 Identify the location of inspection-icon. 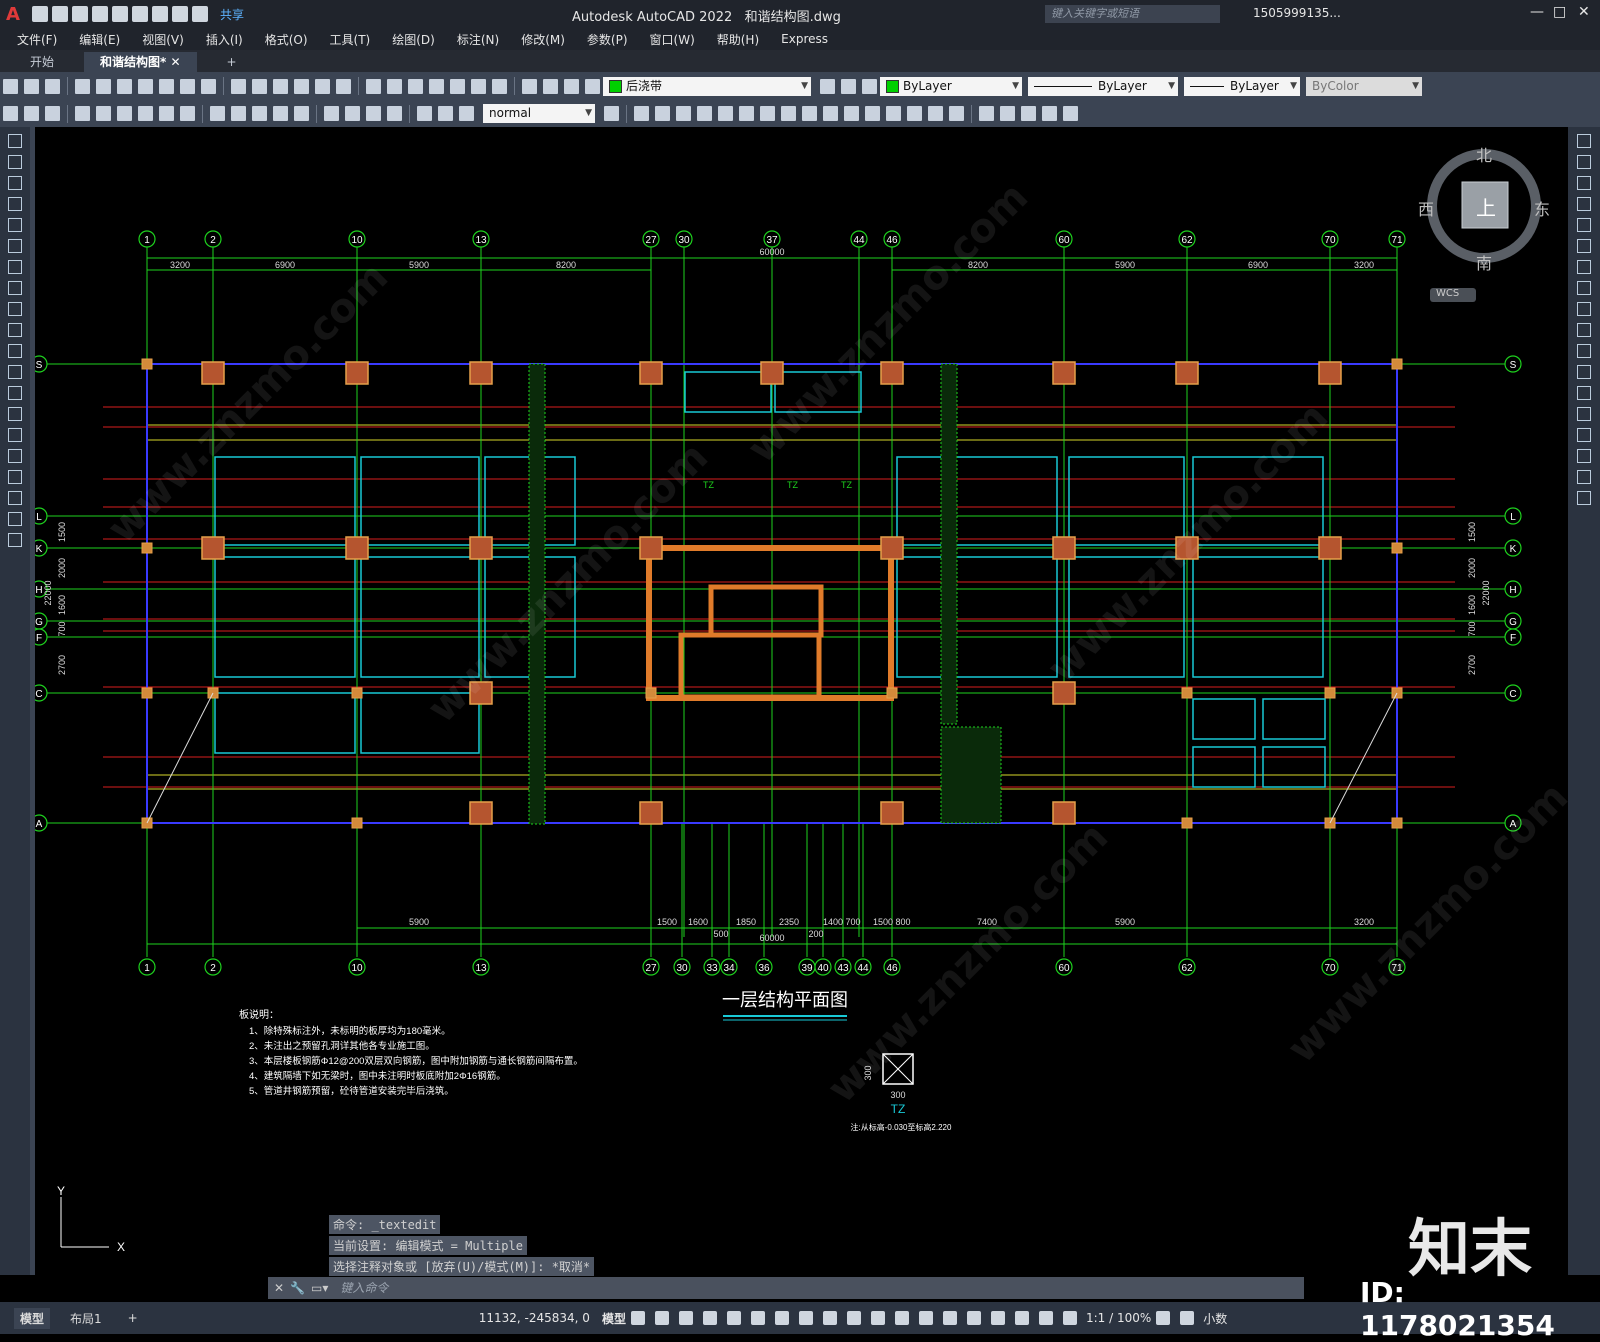
(373, 113).